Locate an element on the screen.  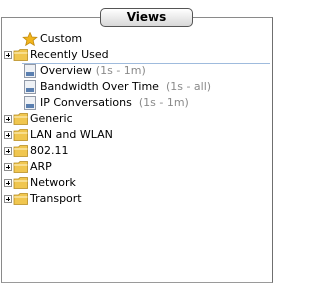
tree-item-bandwidth-over-time: Bandwidth Over Time (1s - all) is located at coordinates (137, 87).